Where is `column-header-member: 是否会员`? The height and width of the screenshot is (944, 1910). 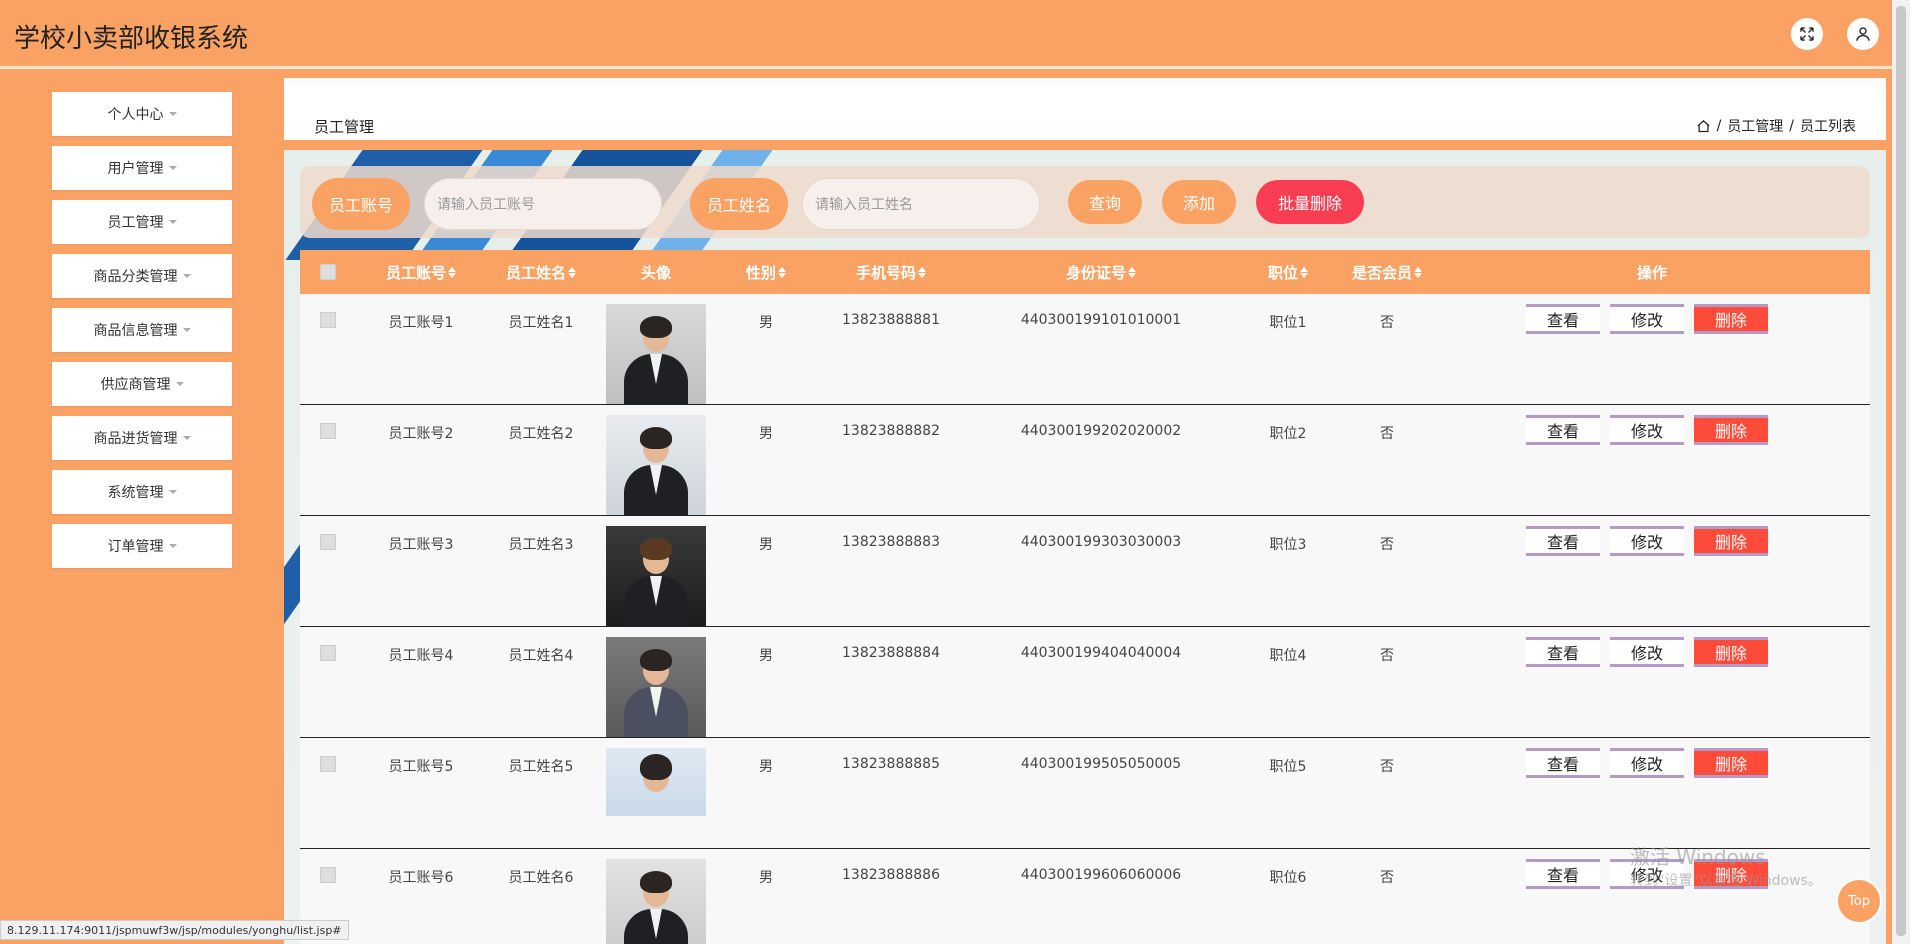
column-header-member: 是否会员 is located at coordinates (1387, 272).